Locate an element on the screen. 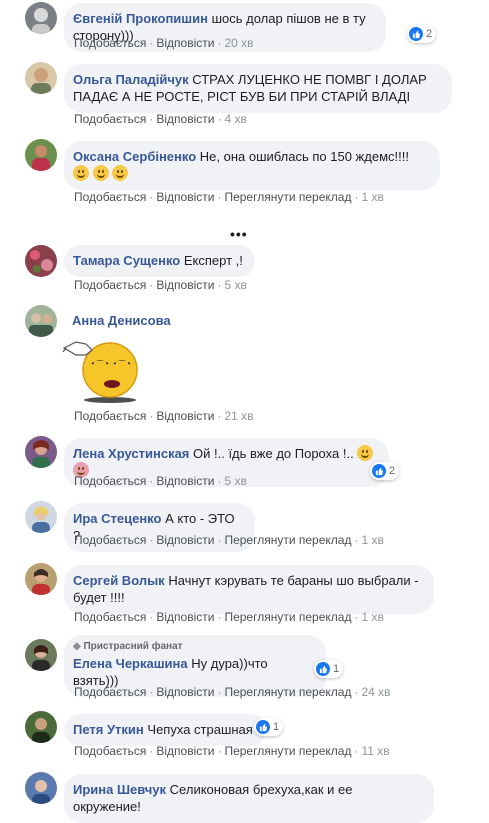  comment-text: Не, она ошиблась по 150 ждемс!!!! is located at coordinates (304, 156).